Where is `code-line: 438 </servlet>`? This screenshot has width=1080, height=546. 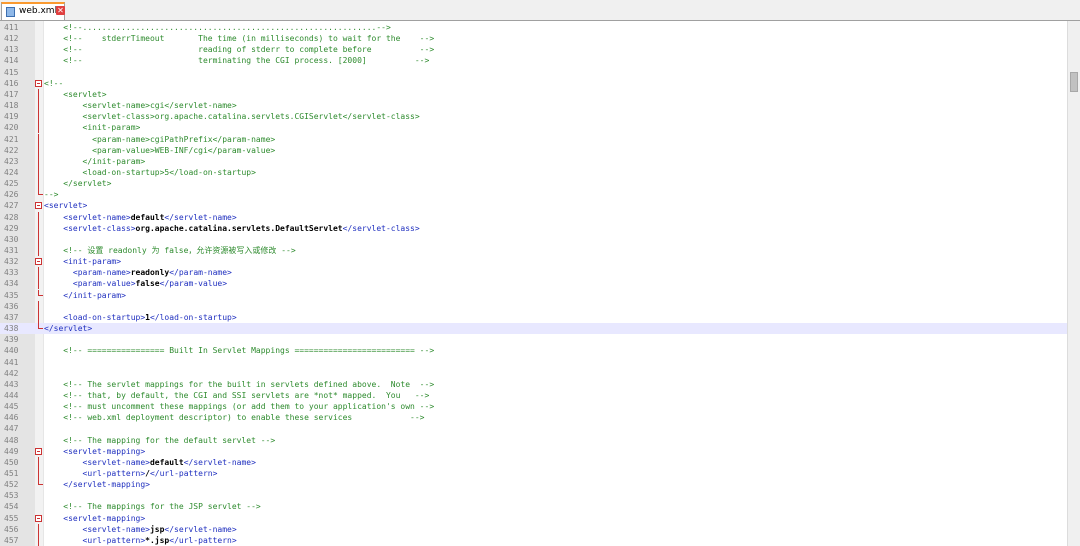 code-line: 438 </servlet> is located at coordinates (533, 329).